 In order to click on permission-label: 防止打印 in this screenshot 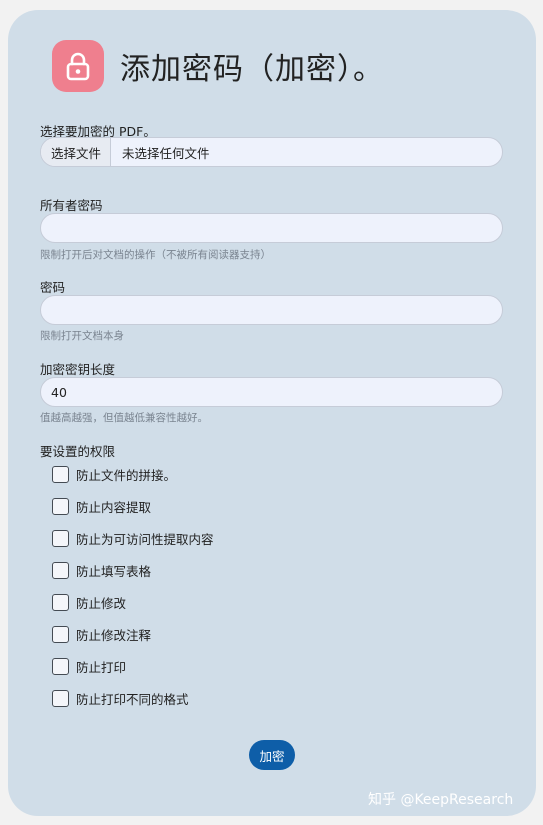, I will do `click(101, 667)`.